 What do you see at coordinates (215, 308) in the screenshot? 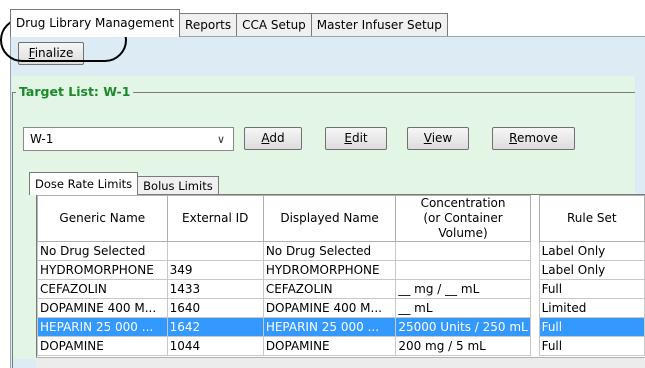
I see `cell-external-id: 1640` at bounding box center [215, 308].